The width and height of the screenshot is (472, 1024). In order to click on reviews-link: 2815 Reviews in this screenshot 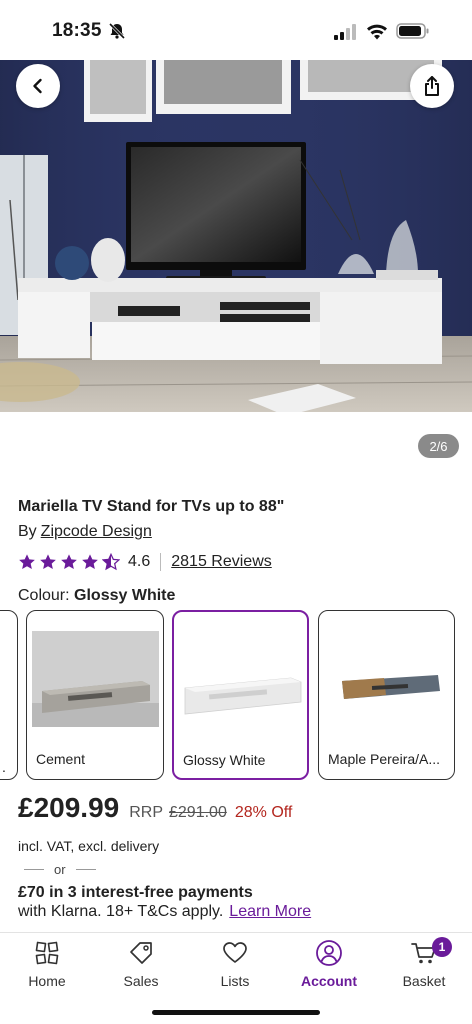, I will do `click(221, 562)`.